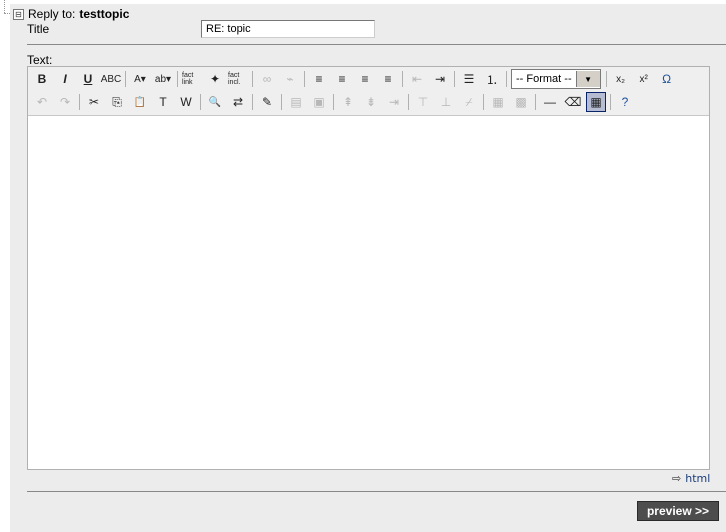 The width and height of the screenshot is (726, 532). What do you see at coordinates (625, 102) in the screenshot?
I see `help-icon: ?` at bounding box center [625, 102].